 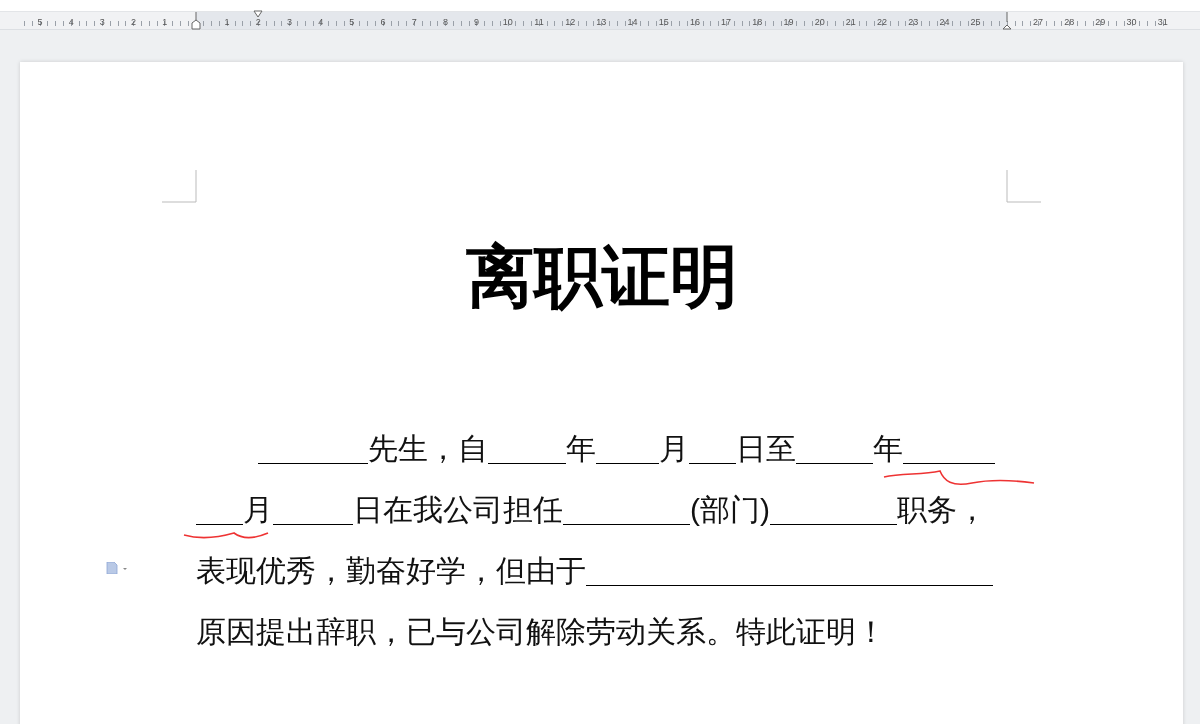 What do you see at coordinates (663, 22) in the screenshot?
I see `ruler-number: 15` at bounding box center [663, 22].